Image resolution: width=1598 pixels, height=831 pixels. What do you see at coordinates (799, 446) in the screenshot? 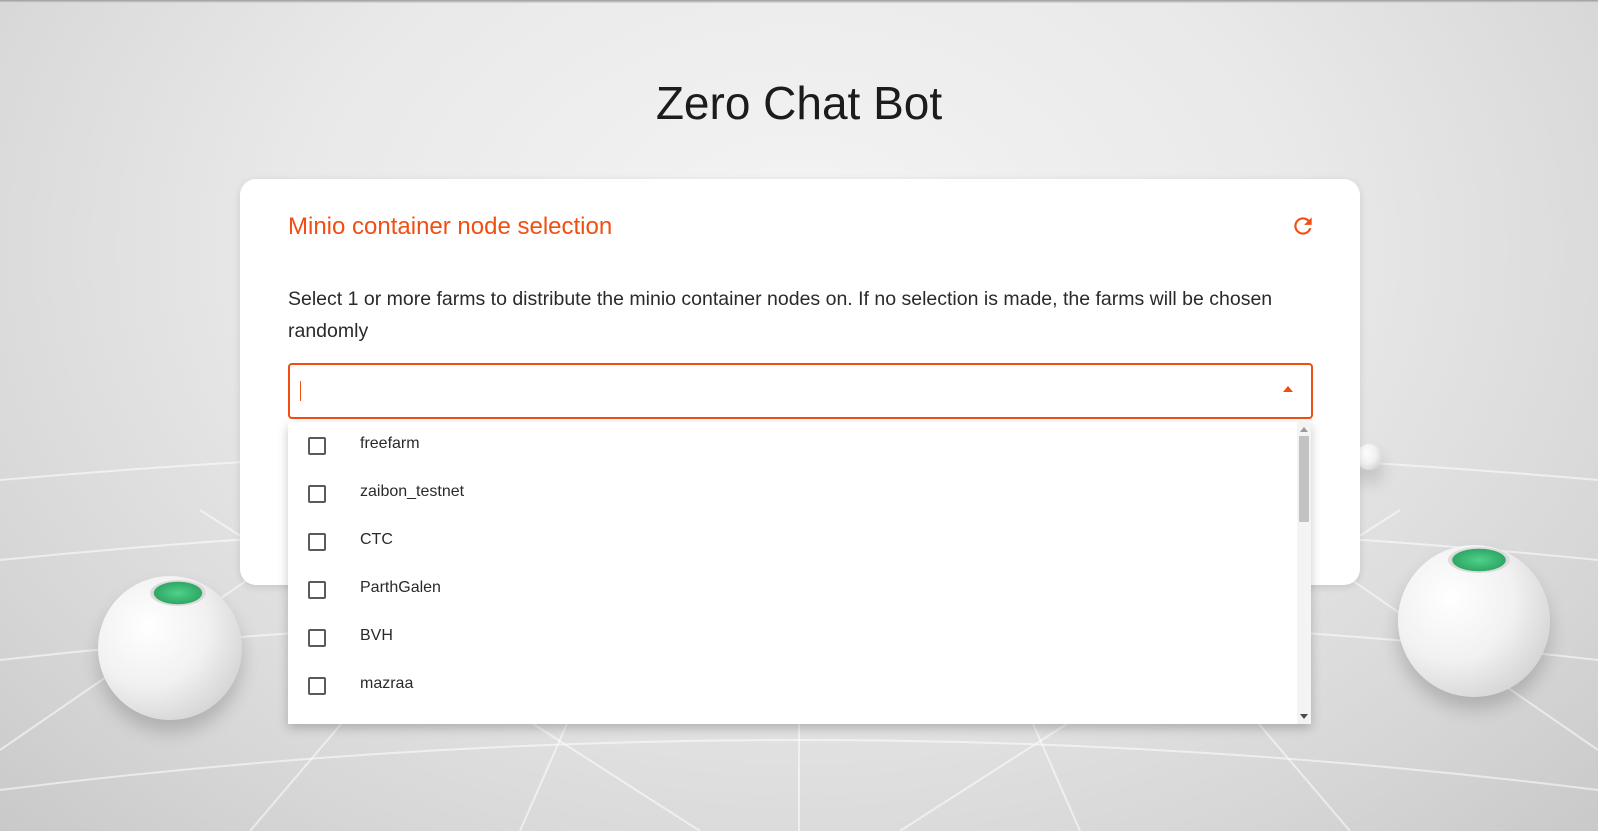
I see `option-freefarm: freefarm` at bounding box center [799, 446].